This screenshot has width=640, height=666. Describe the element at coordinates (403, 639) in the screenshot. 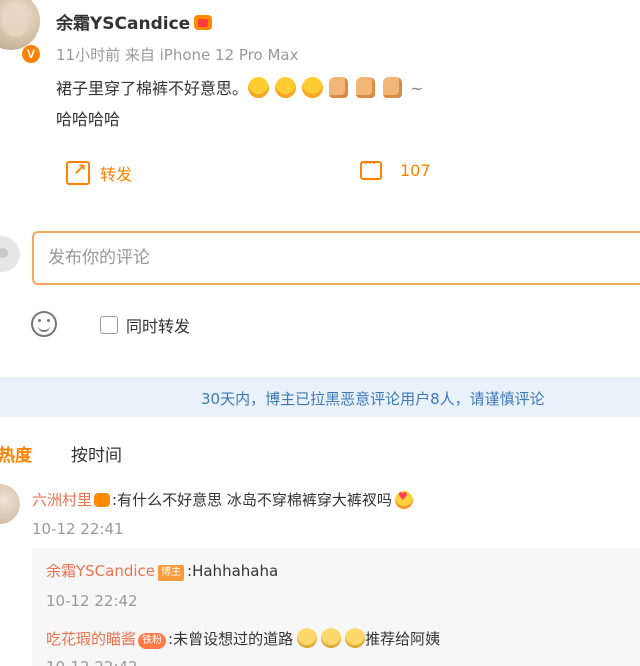

I see `reply-text-after: 推荐给阿姨` at that location.